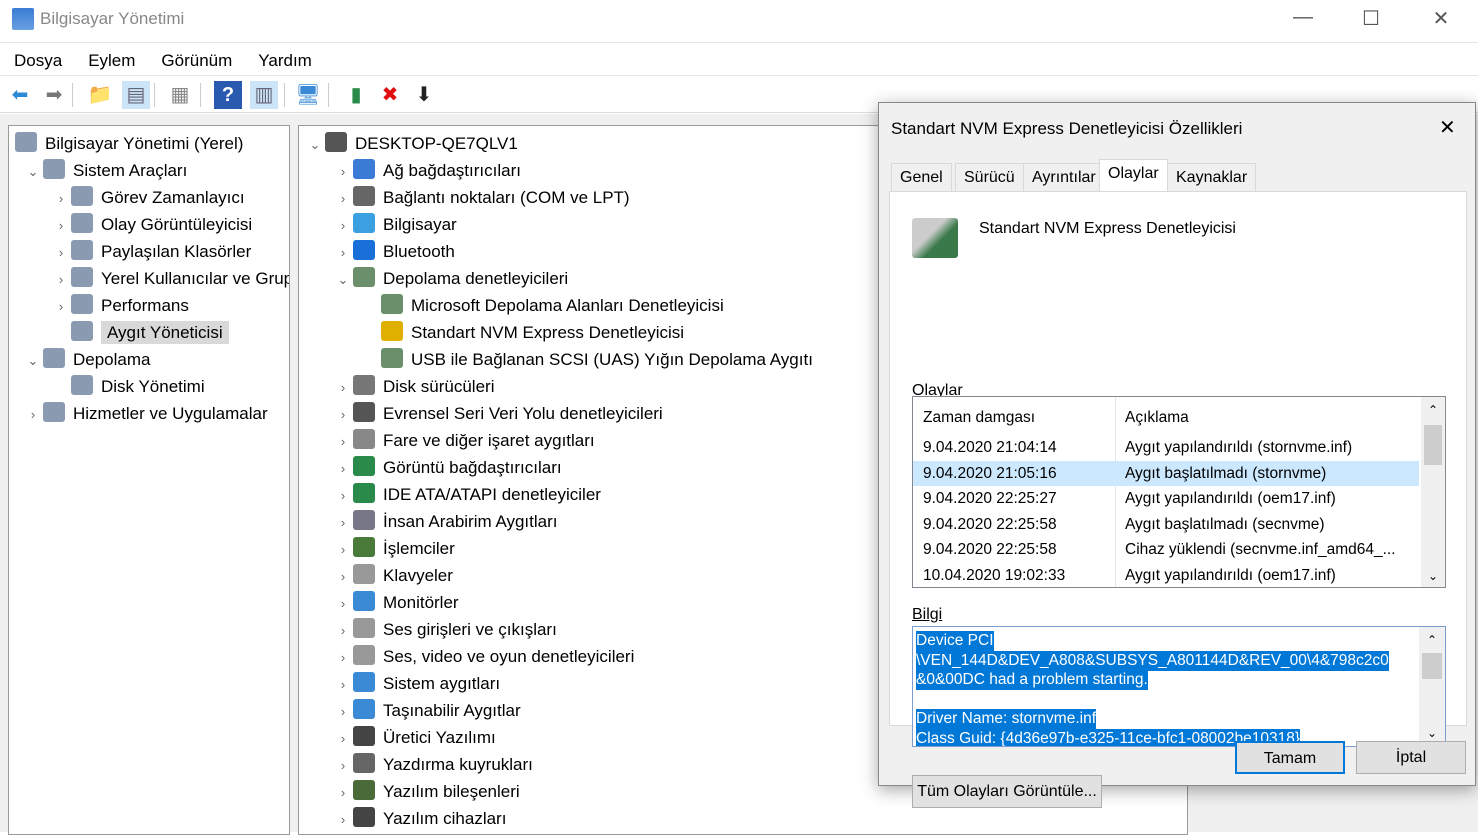  I want to click on help-icon: ?, so click(228, 95).